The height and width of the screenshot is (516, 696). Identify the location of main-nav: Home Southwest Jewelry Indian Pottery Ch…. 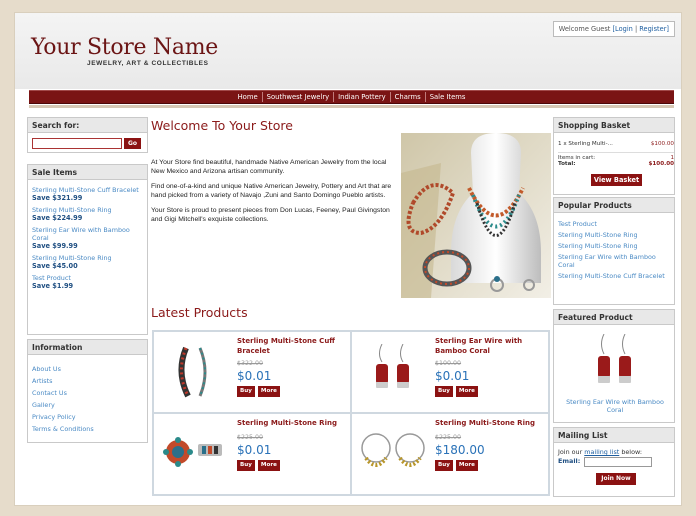
(351, 97).